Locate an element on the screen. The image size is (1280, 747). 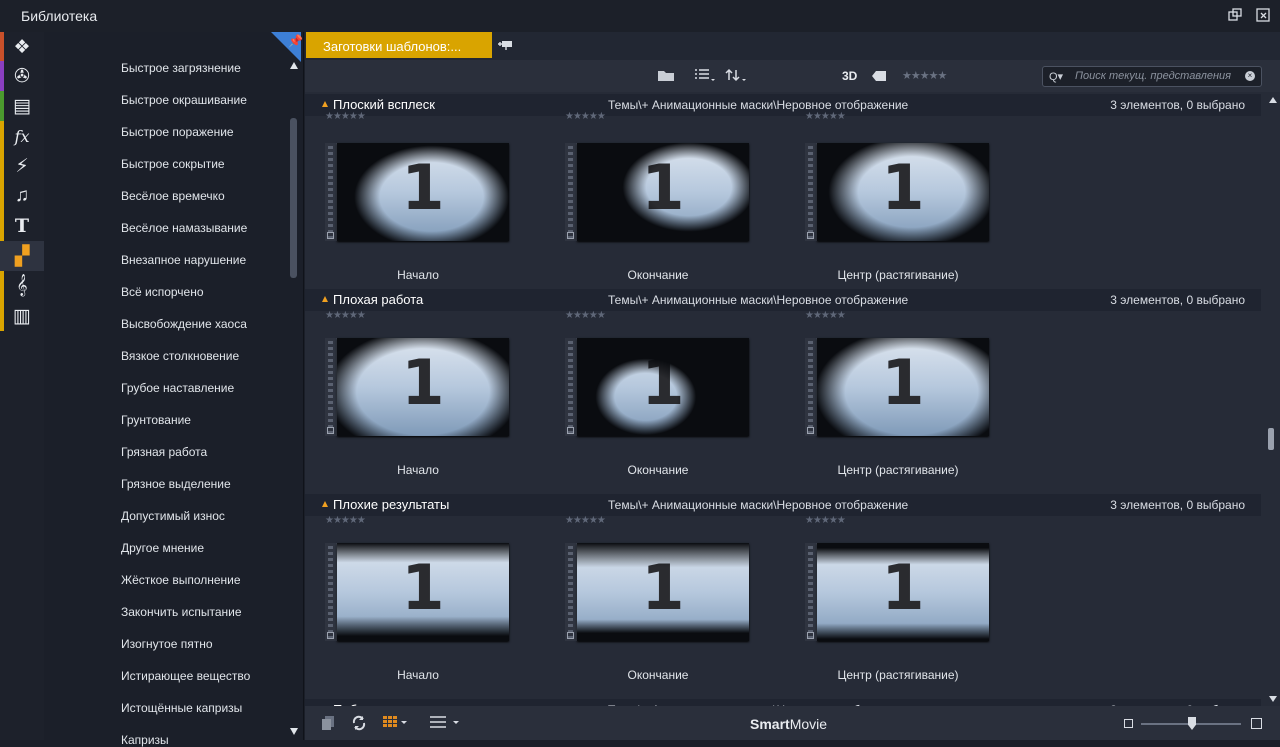
scroll-down-icon is located at coordinates (1273, 699).